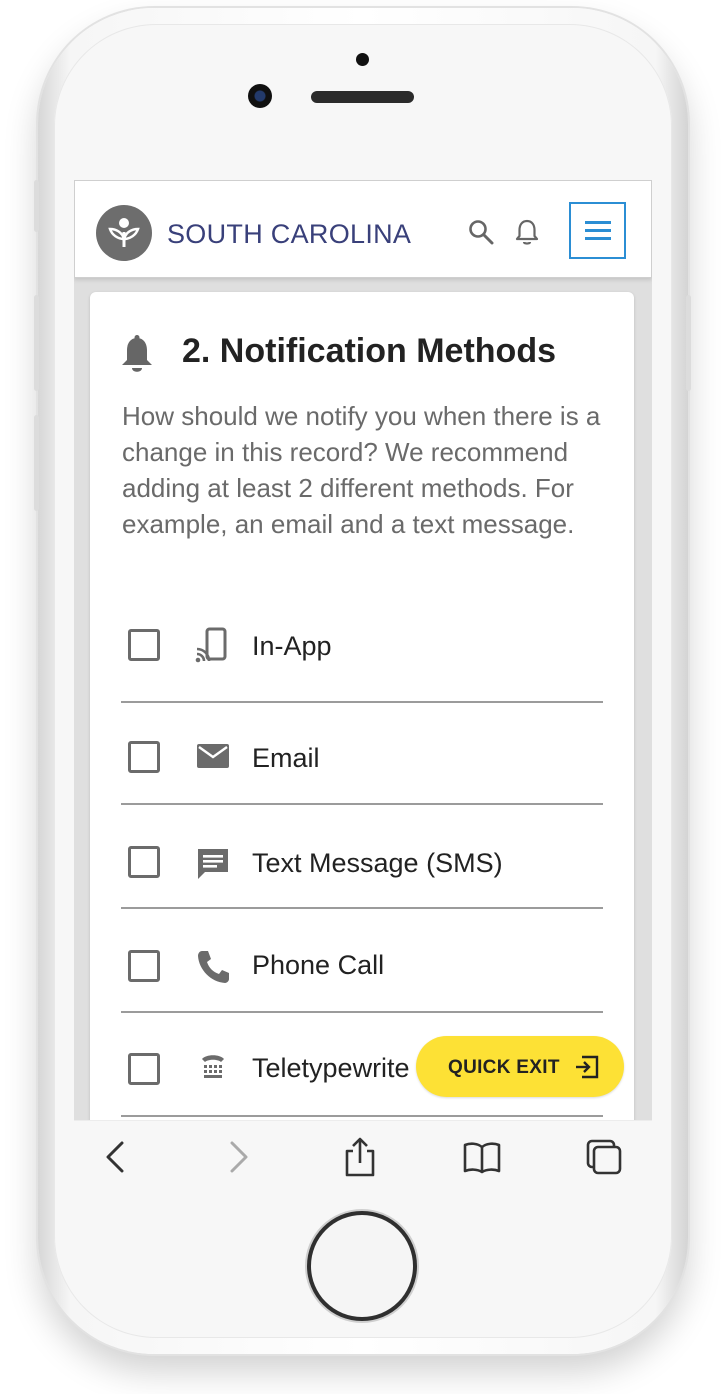 This screenshot has height=1394, width=724. What do you see at coordinates (362, 97) in the screenshot?
I see `earpiece-speaker` at bounding box center [362, 97].